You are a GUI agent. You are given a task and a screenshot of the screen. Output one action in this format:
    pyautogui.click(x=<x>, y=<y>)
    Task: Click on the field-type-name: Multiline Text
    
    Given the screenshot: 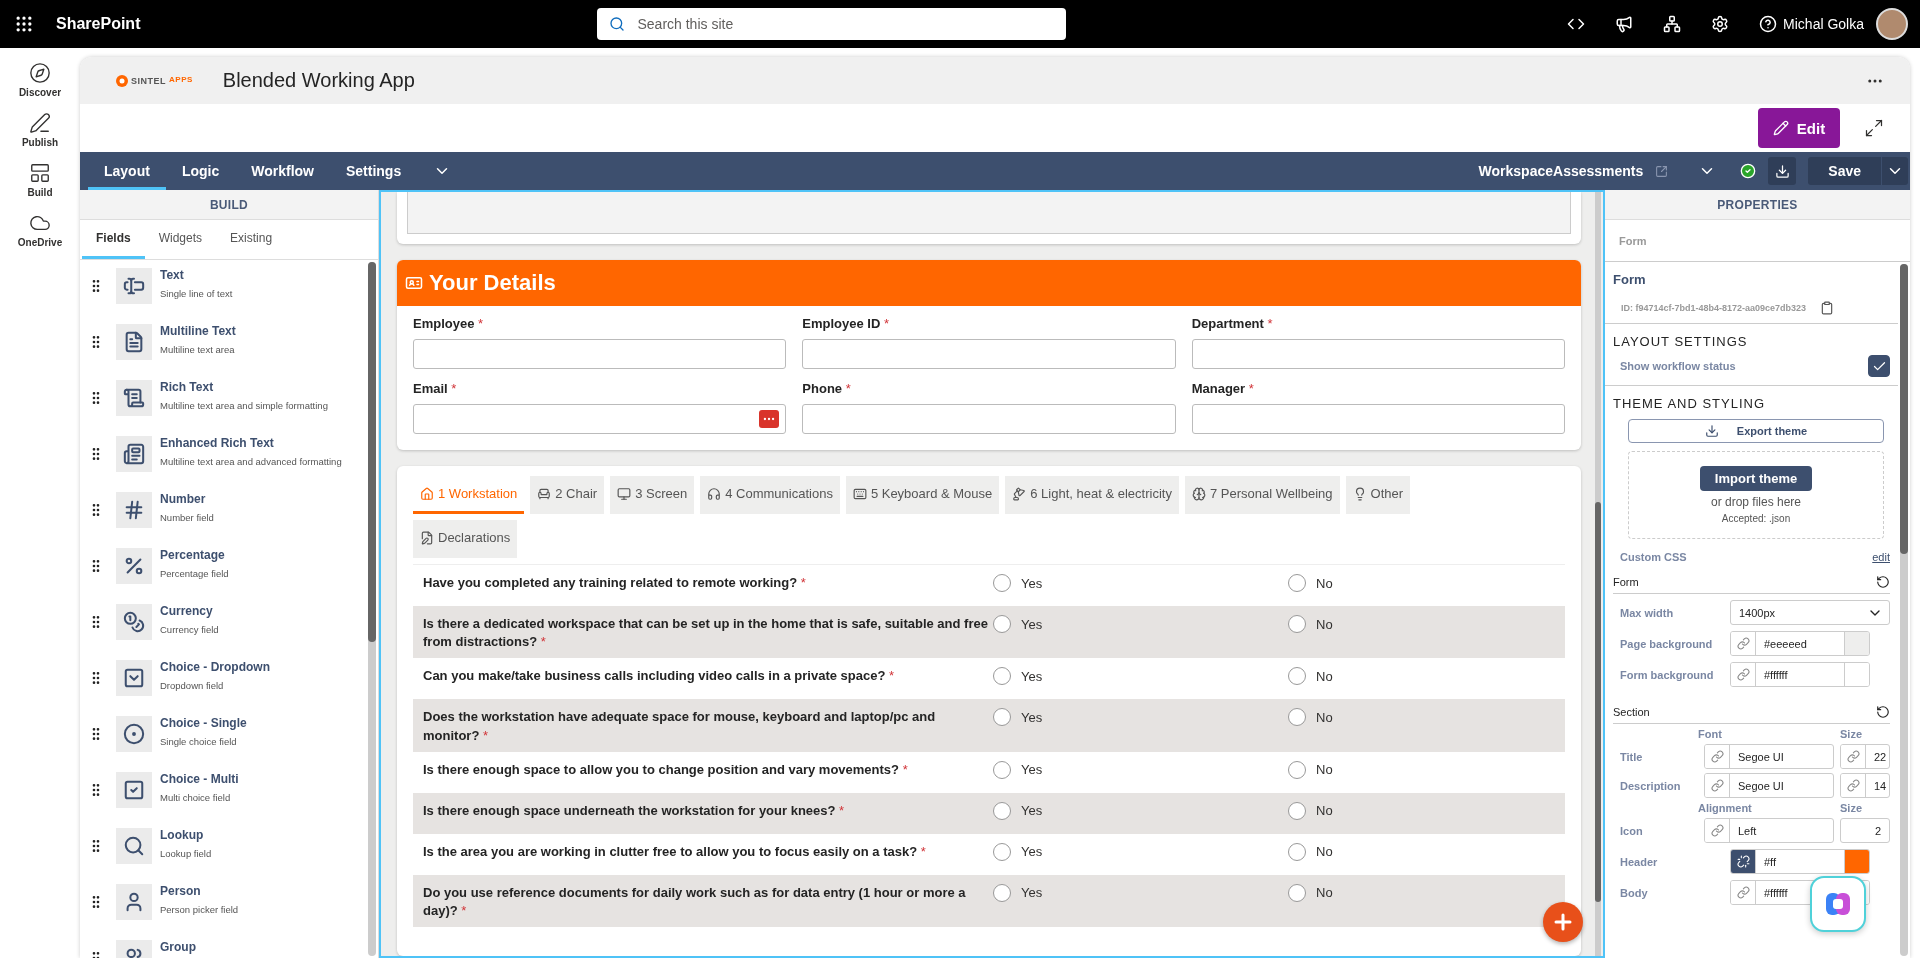 What is the action you would take?
    pyautogui.click(x=198, y=331)
    